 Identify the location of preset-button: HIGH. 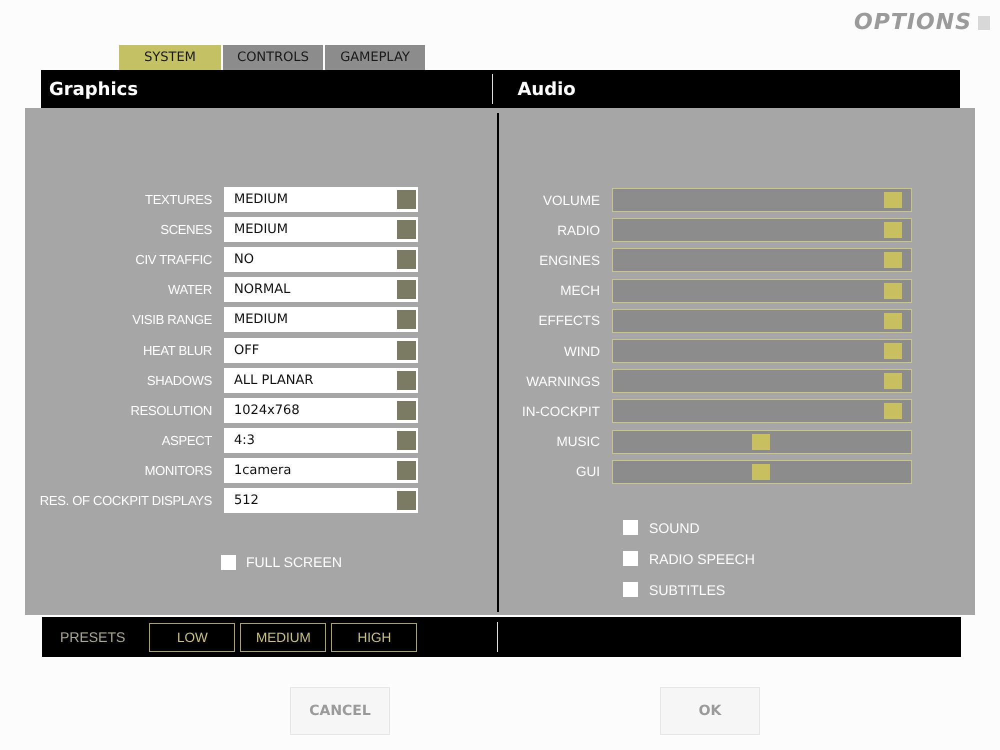
(374, 637).